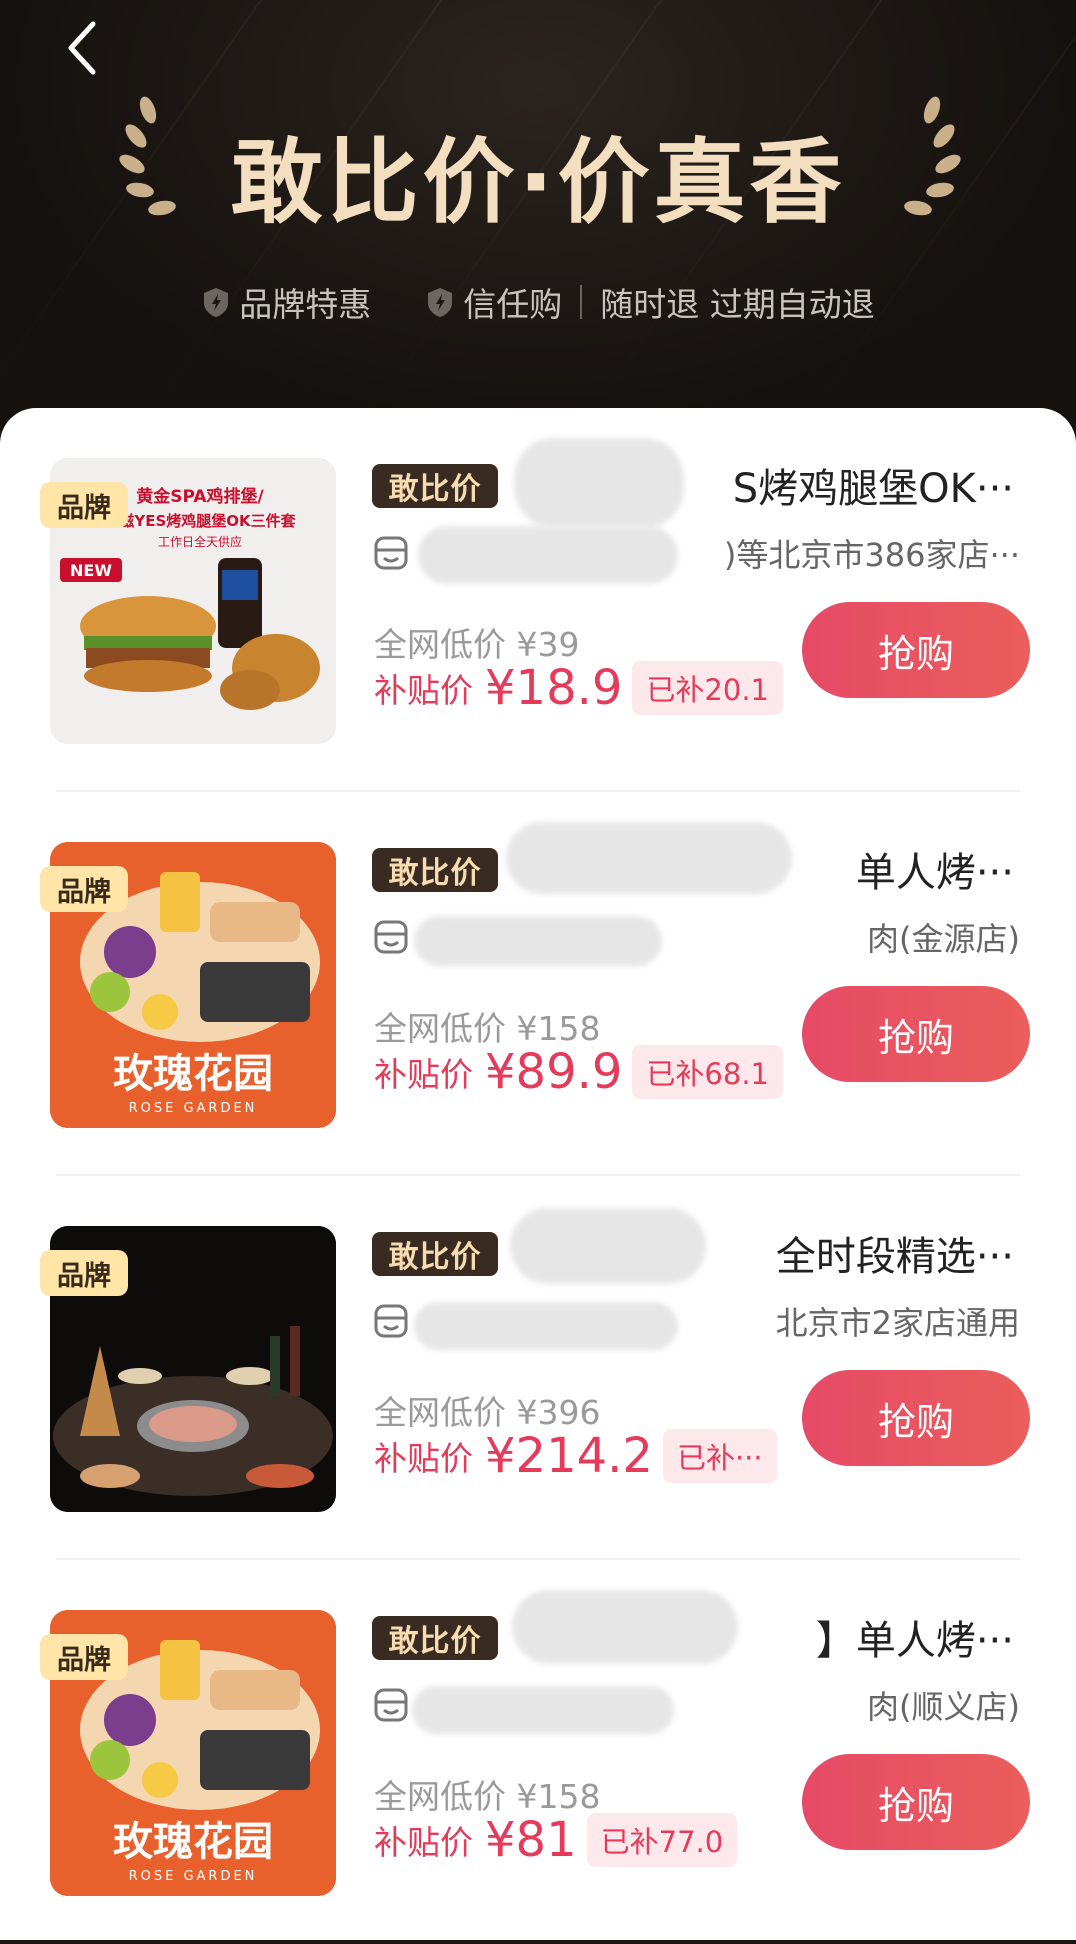  What do you see at coordinates (487, 1412) in the screenshot?
I see `original-price: 全网低价 ¥396` at bounding box center [487, 1412].